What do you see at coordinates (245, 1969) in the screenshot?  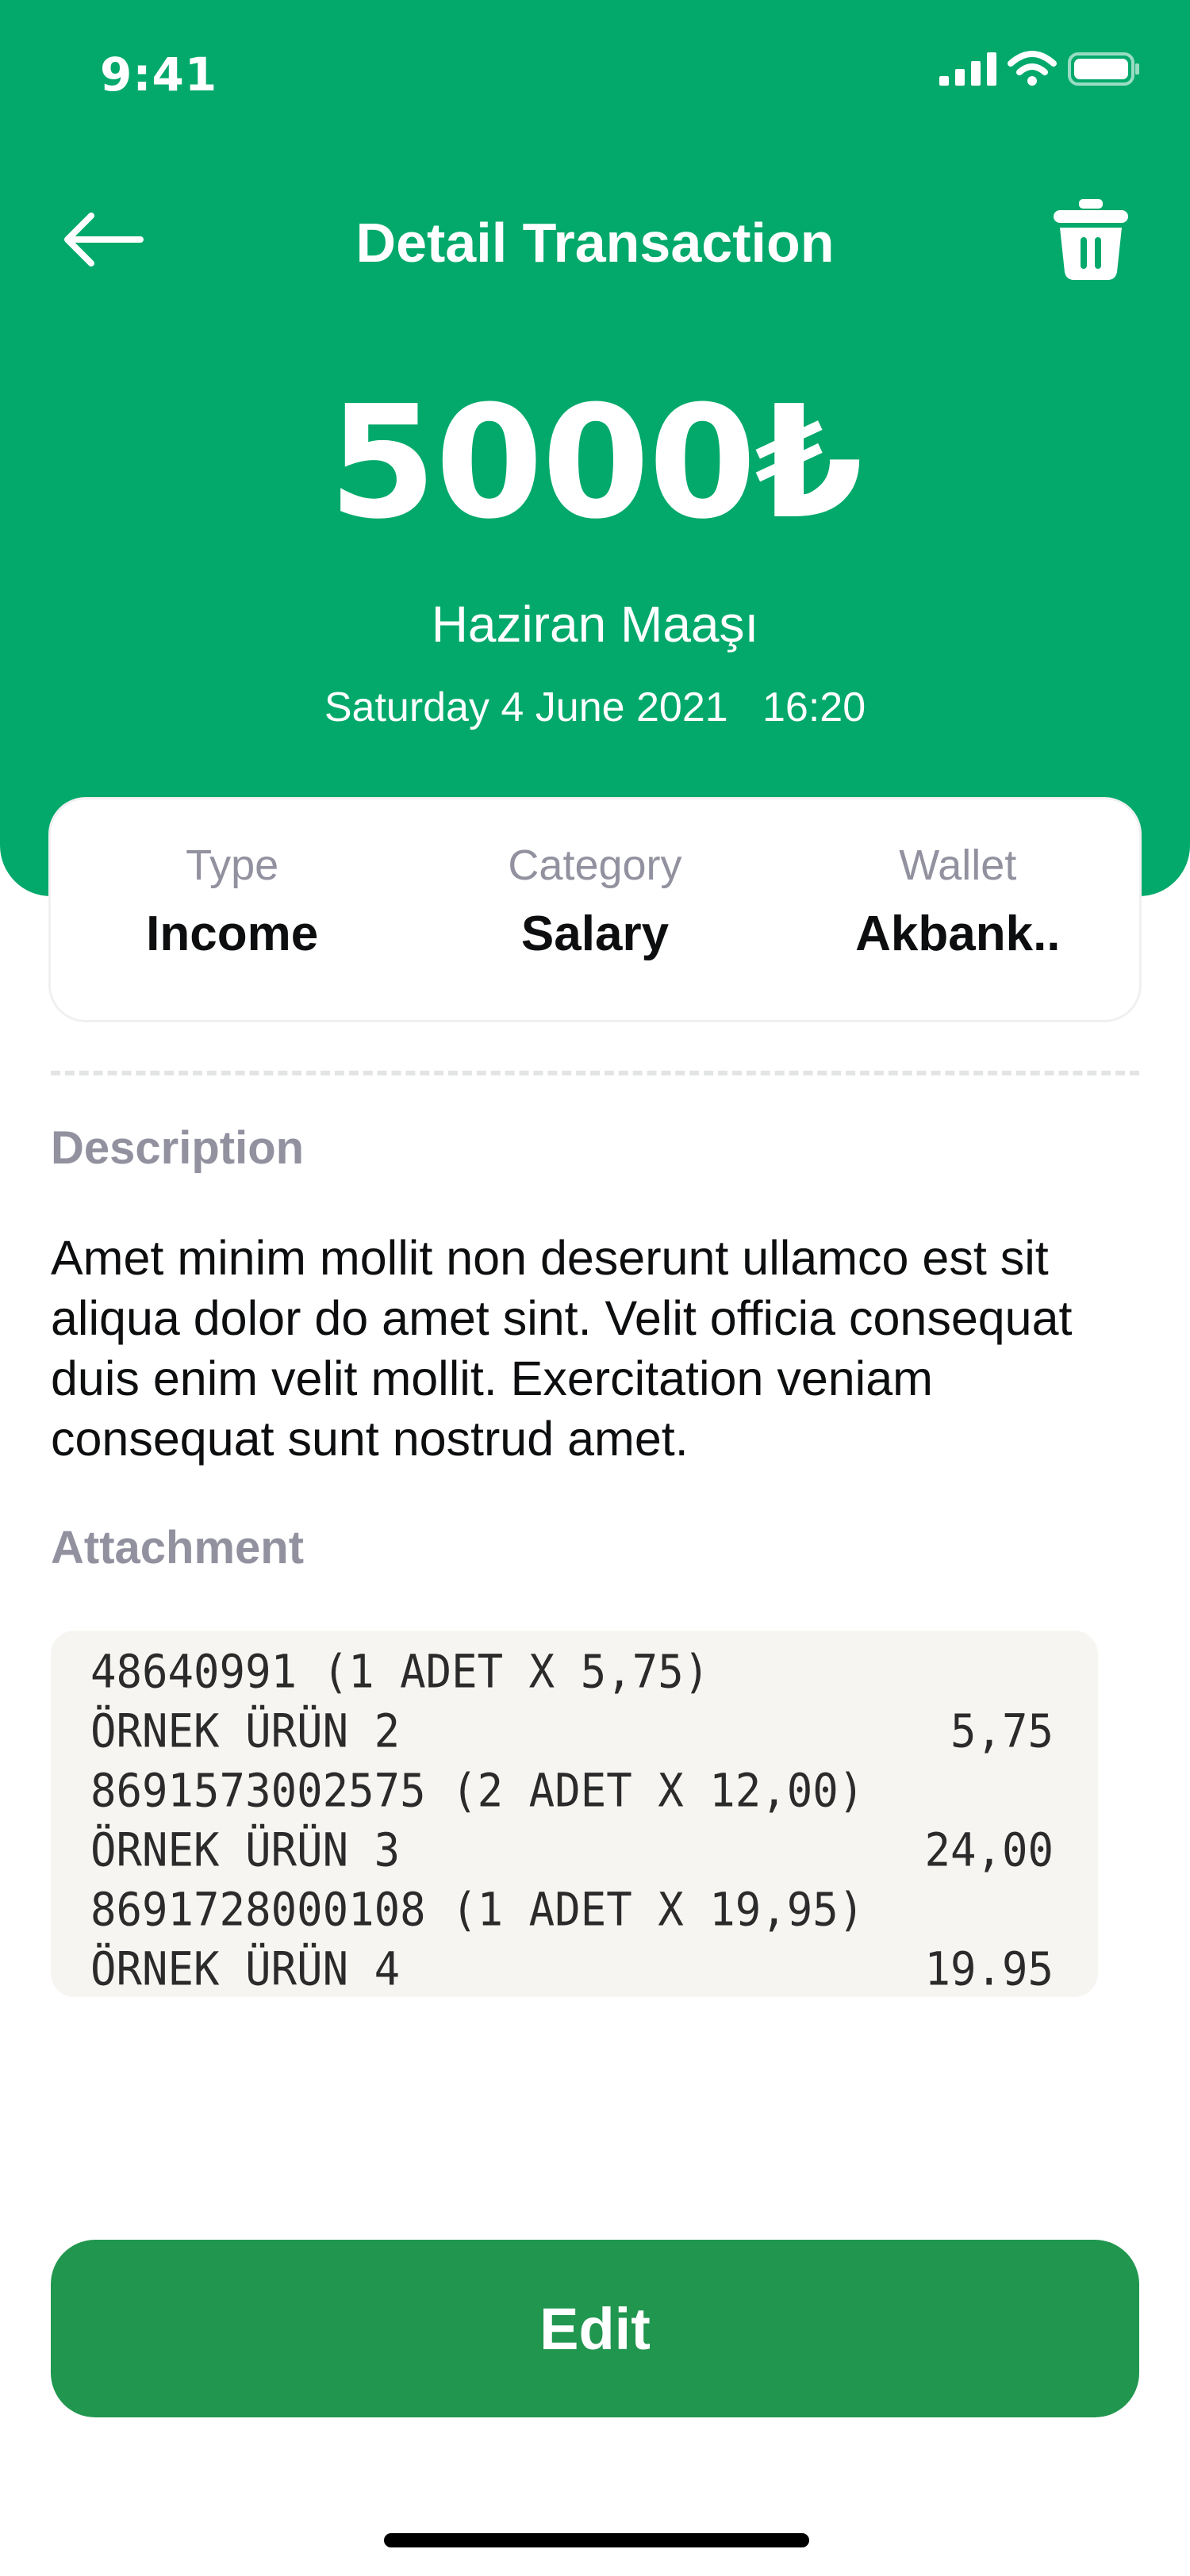 I see `receipt-line-left: ÖRNEK ÜRÜN 4` at bounding box center [245, 1969].